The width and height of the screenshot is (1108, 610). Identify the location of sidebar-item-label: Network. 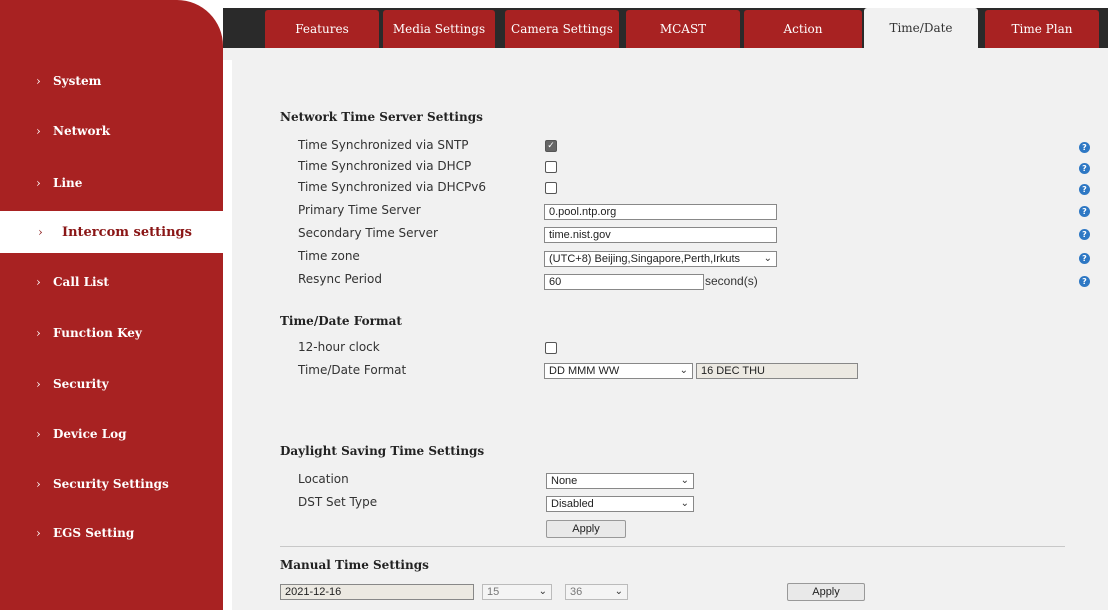
(82, 131).